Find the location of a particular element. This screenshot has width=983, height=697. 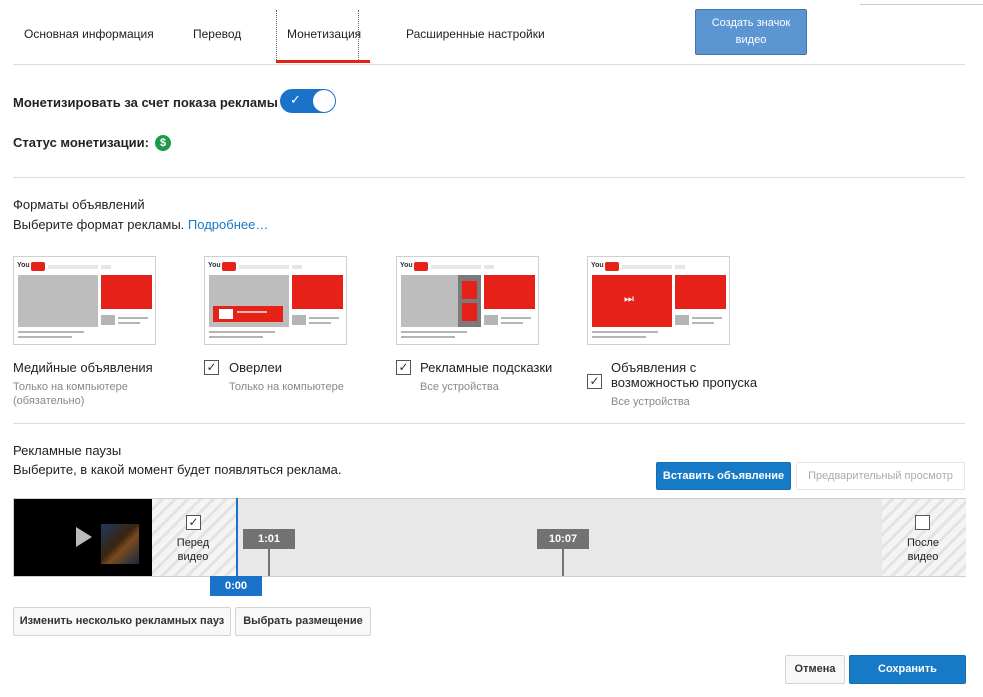

ad-break-marker: 1:01 is located at coordinates (269, 539).